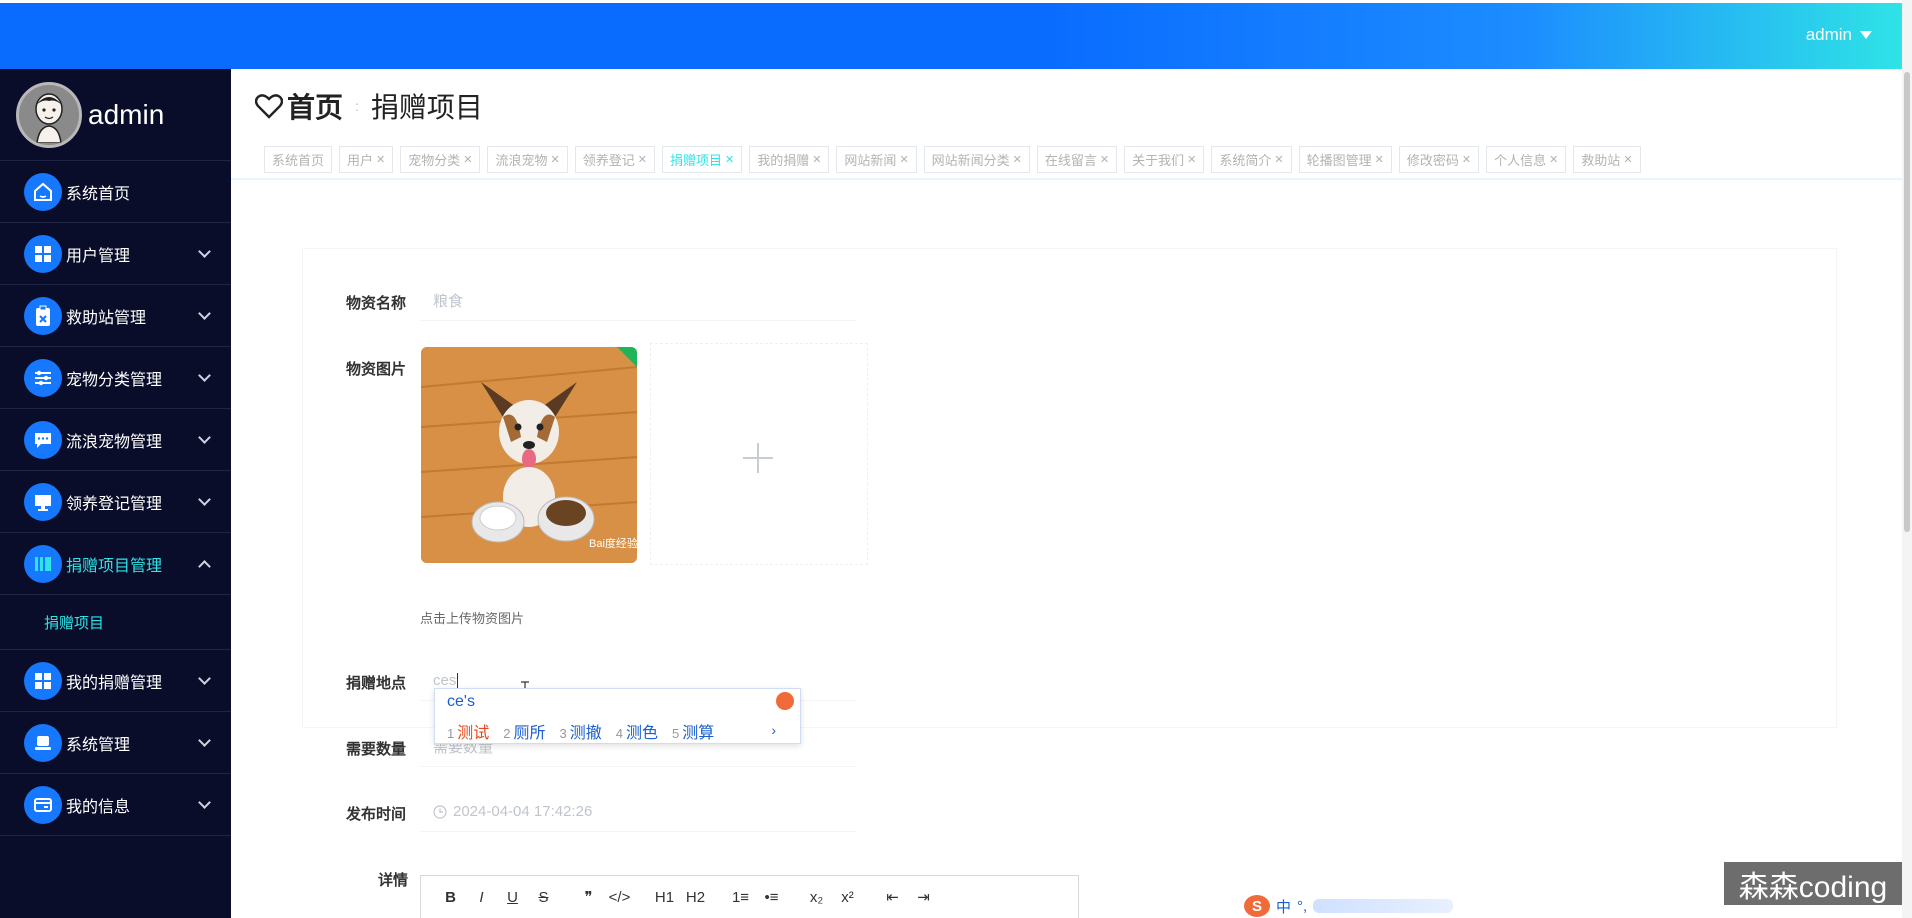 This screenshot has height=918, width=1912. I want to click on ime-candidate: 4 测色, so click(637, 731).